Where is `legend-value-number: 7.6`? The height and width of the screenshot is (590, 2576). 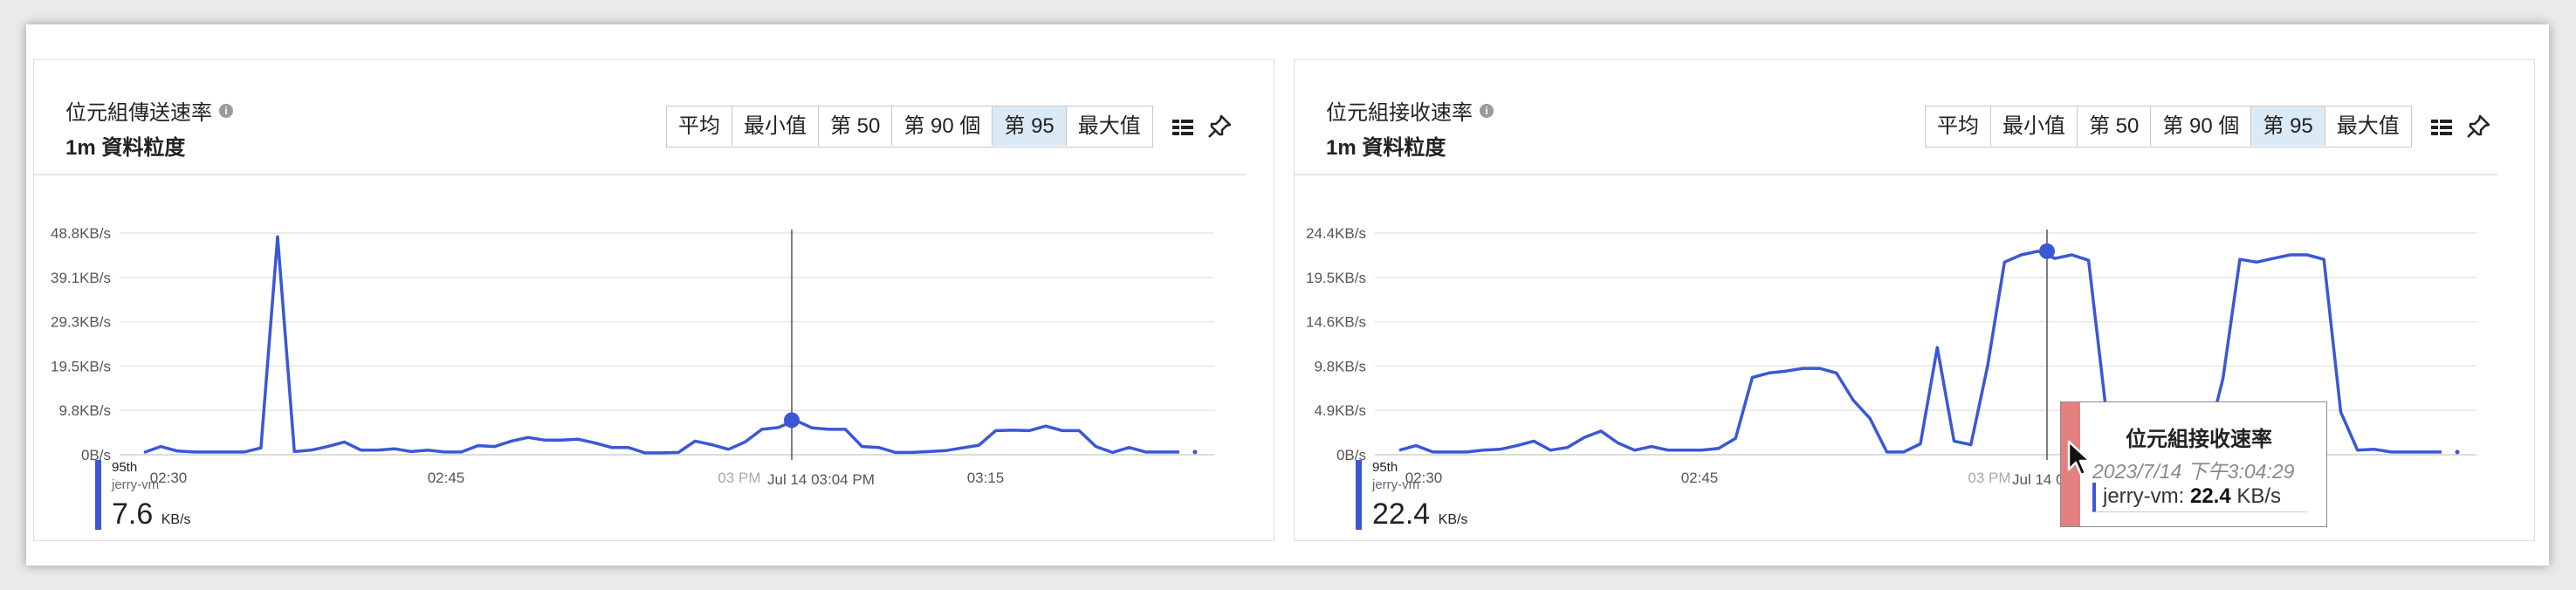 legend-value-number: 7.6 is located at coordinates (133, 514).